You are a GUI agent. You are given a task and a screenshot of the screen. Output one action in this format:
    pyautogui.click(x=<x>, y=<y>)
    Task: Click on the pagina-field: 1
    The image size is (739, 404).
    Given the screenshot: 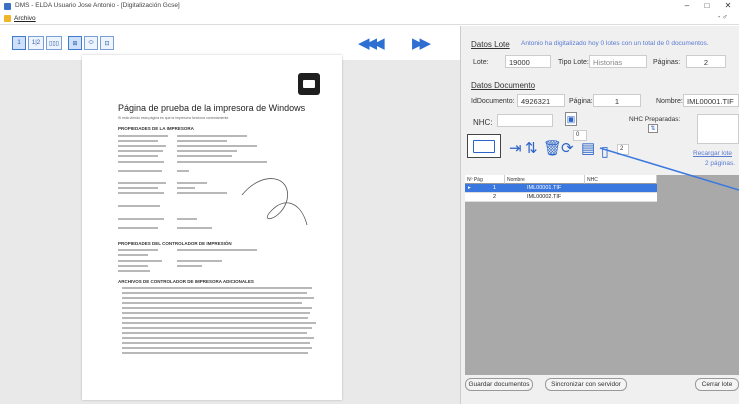 What is the action you would take?
    pyautogui.click(x=617, y=100)
    